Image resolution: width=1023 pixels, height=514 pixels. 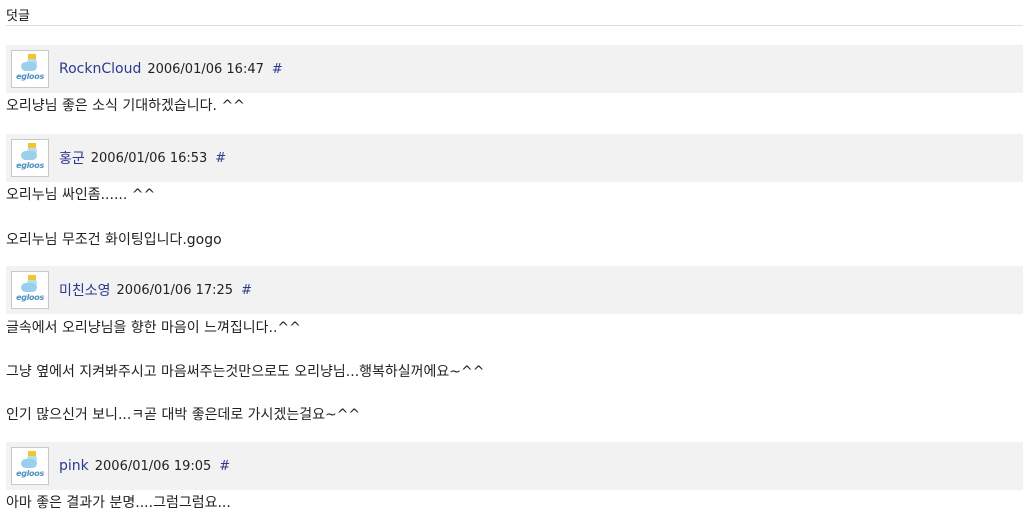 What do you see at coordinates (72, 158) in the screenshot?
I see `comment-author-link: 홍군` at bounding box center [72, 158].